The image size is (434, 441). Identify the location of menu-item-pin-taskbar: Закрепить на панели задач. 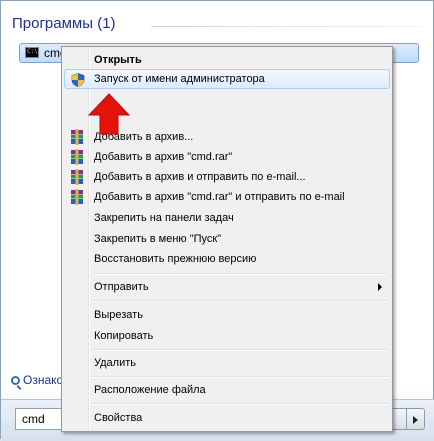
(227, 218).